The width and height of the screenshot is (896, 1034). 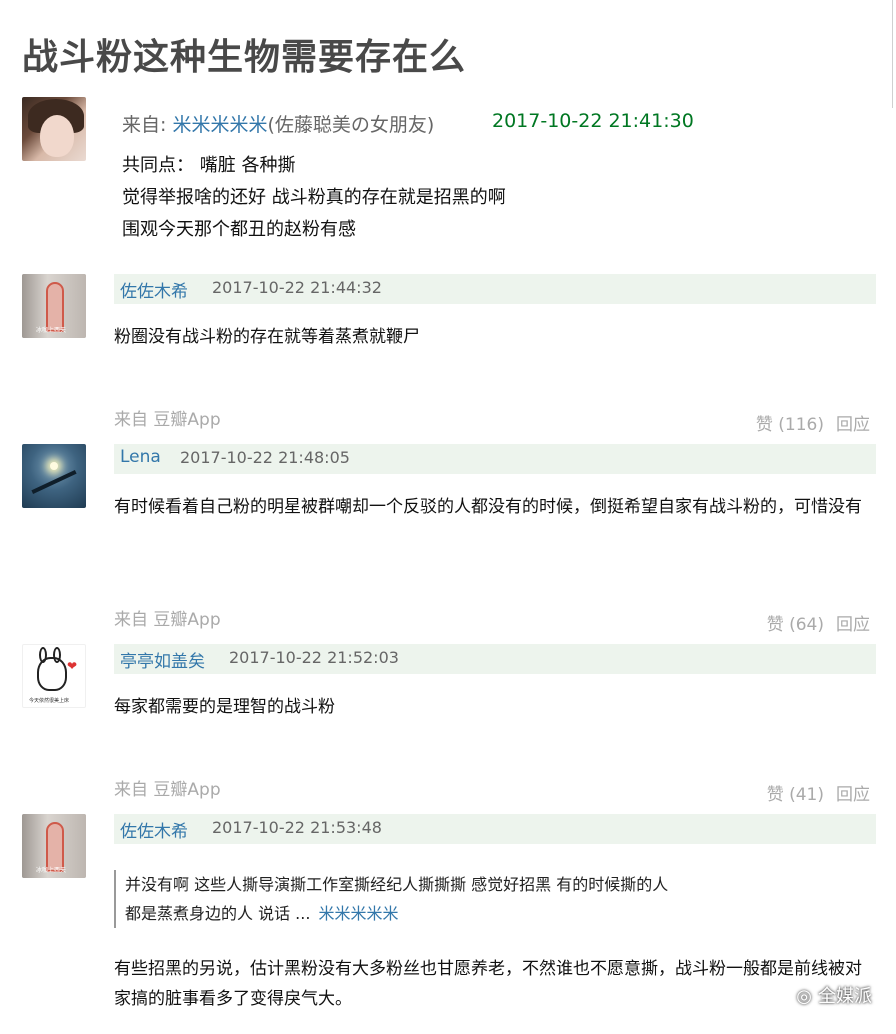 I want to click on comment-header: 亭亭如盖矣 2017-10-22 21:52:03, so click(x=495, y=659).